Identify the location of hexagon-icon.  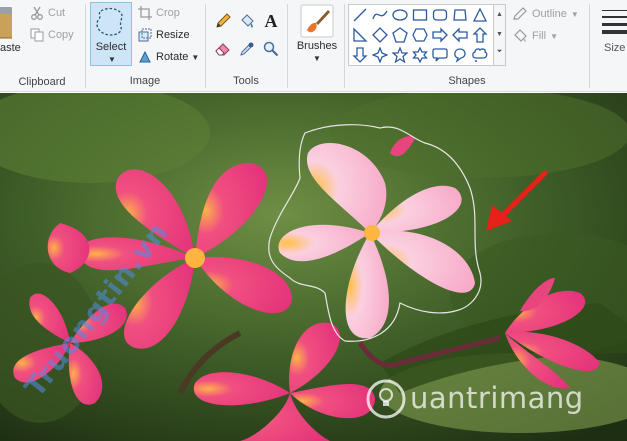
(420, 35).